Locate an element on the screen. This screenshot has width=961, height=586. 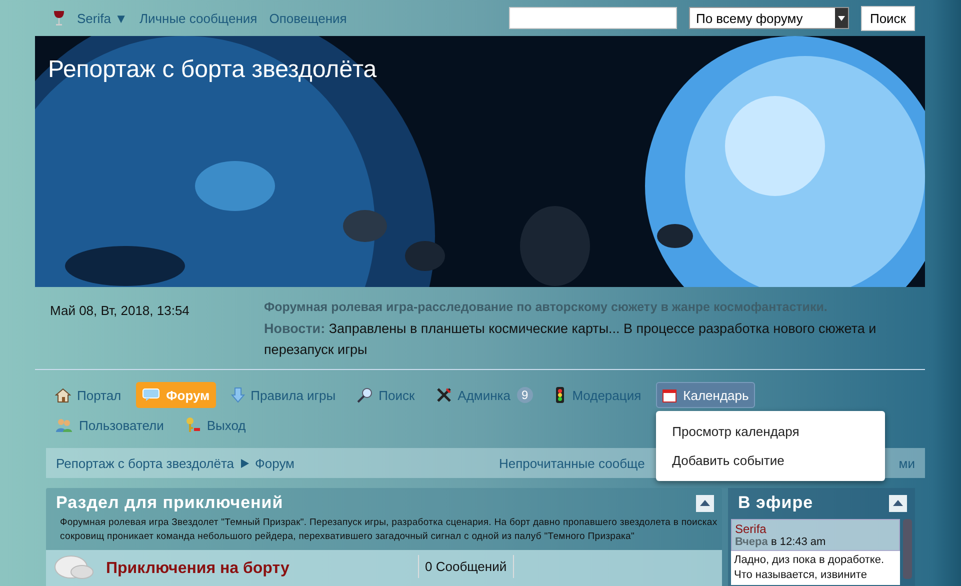
date-time: Май 08, Вт, 2018, 13:54 is located at coordinates (120, 311).